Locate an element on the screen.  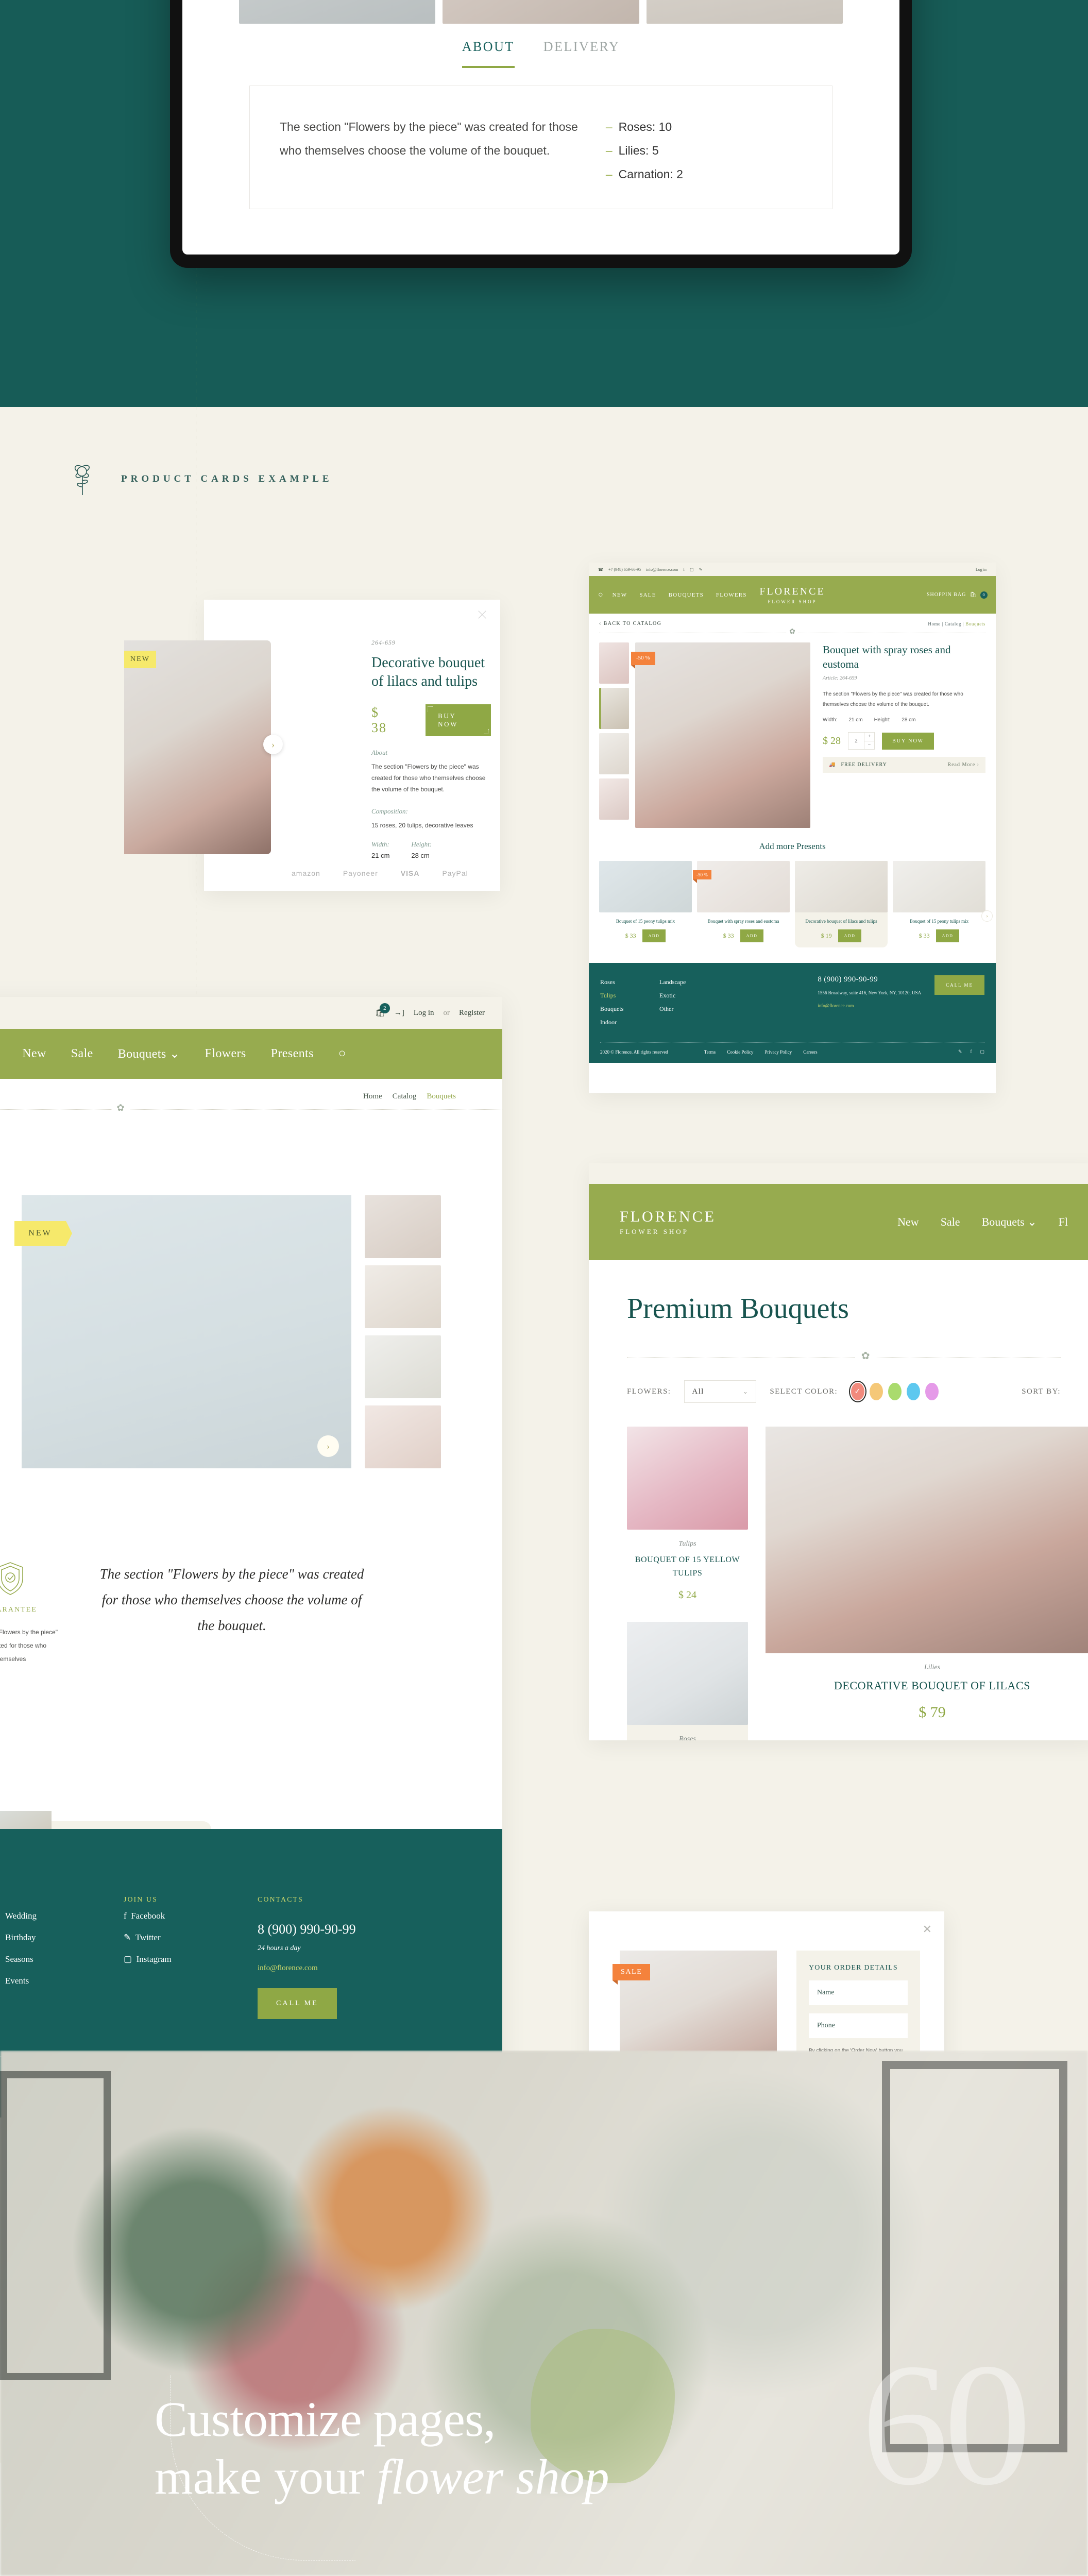
product-card: Tulips BOUQUET OF 15 YELLOW TULIPS $ 24 is located at coordinates (687, 1514).